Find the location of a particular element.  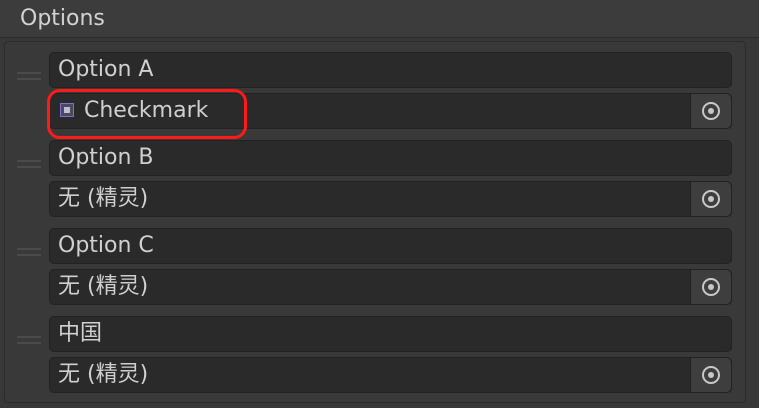

option-name-text: 中国 is located at coordinates (80, 333).